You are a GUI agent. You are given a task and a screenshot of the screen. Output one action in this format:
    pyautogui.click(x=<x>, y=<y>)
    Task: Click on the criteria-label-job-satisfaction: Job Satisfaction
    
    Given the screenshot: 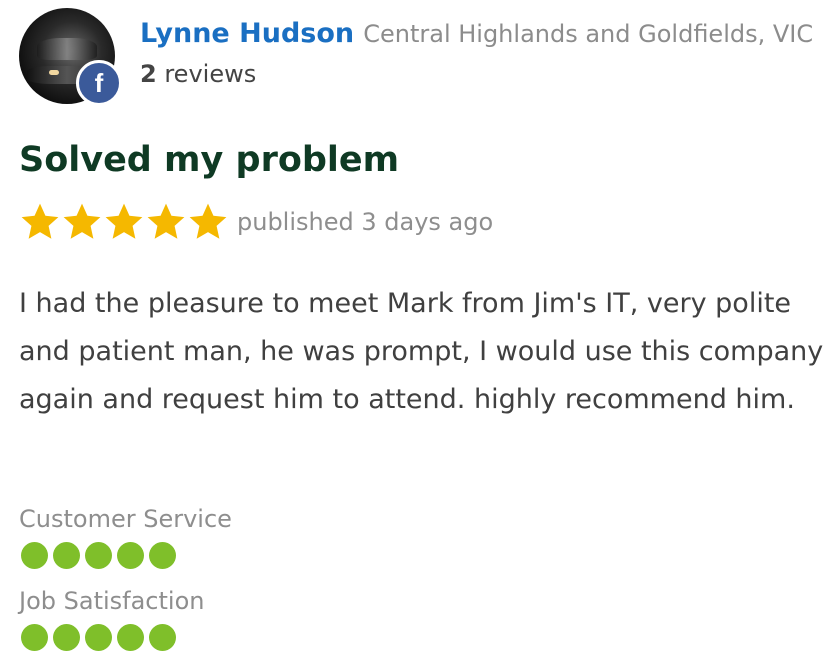 What is the action you would take?
    pyautogui.click(x=112, y=601)
    